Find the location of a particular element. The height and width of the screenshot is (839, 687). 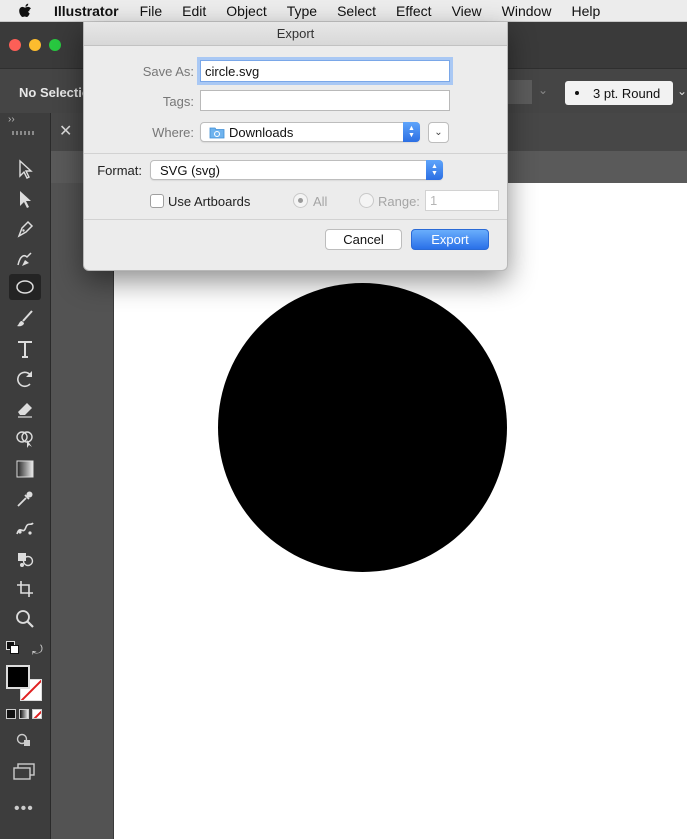

menu-file: File is located at coordinates (151, 11).